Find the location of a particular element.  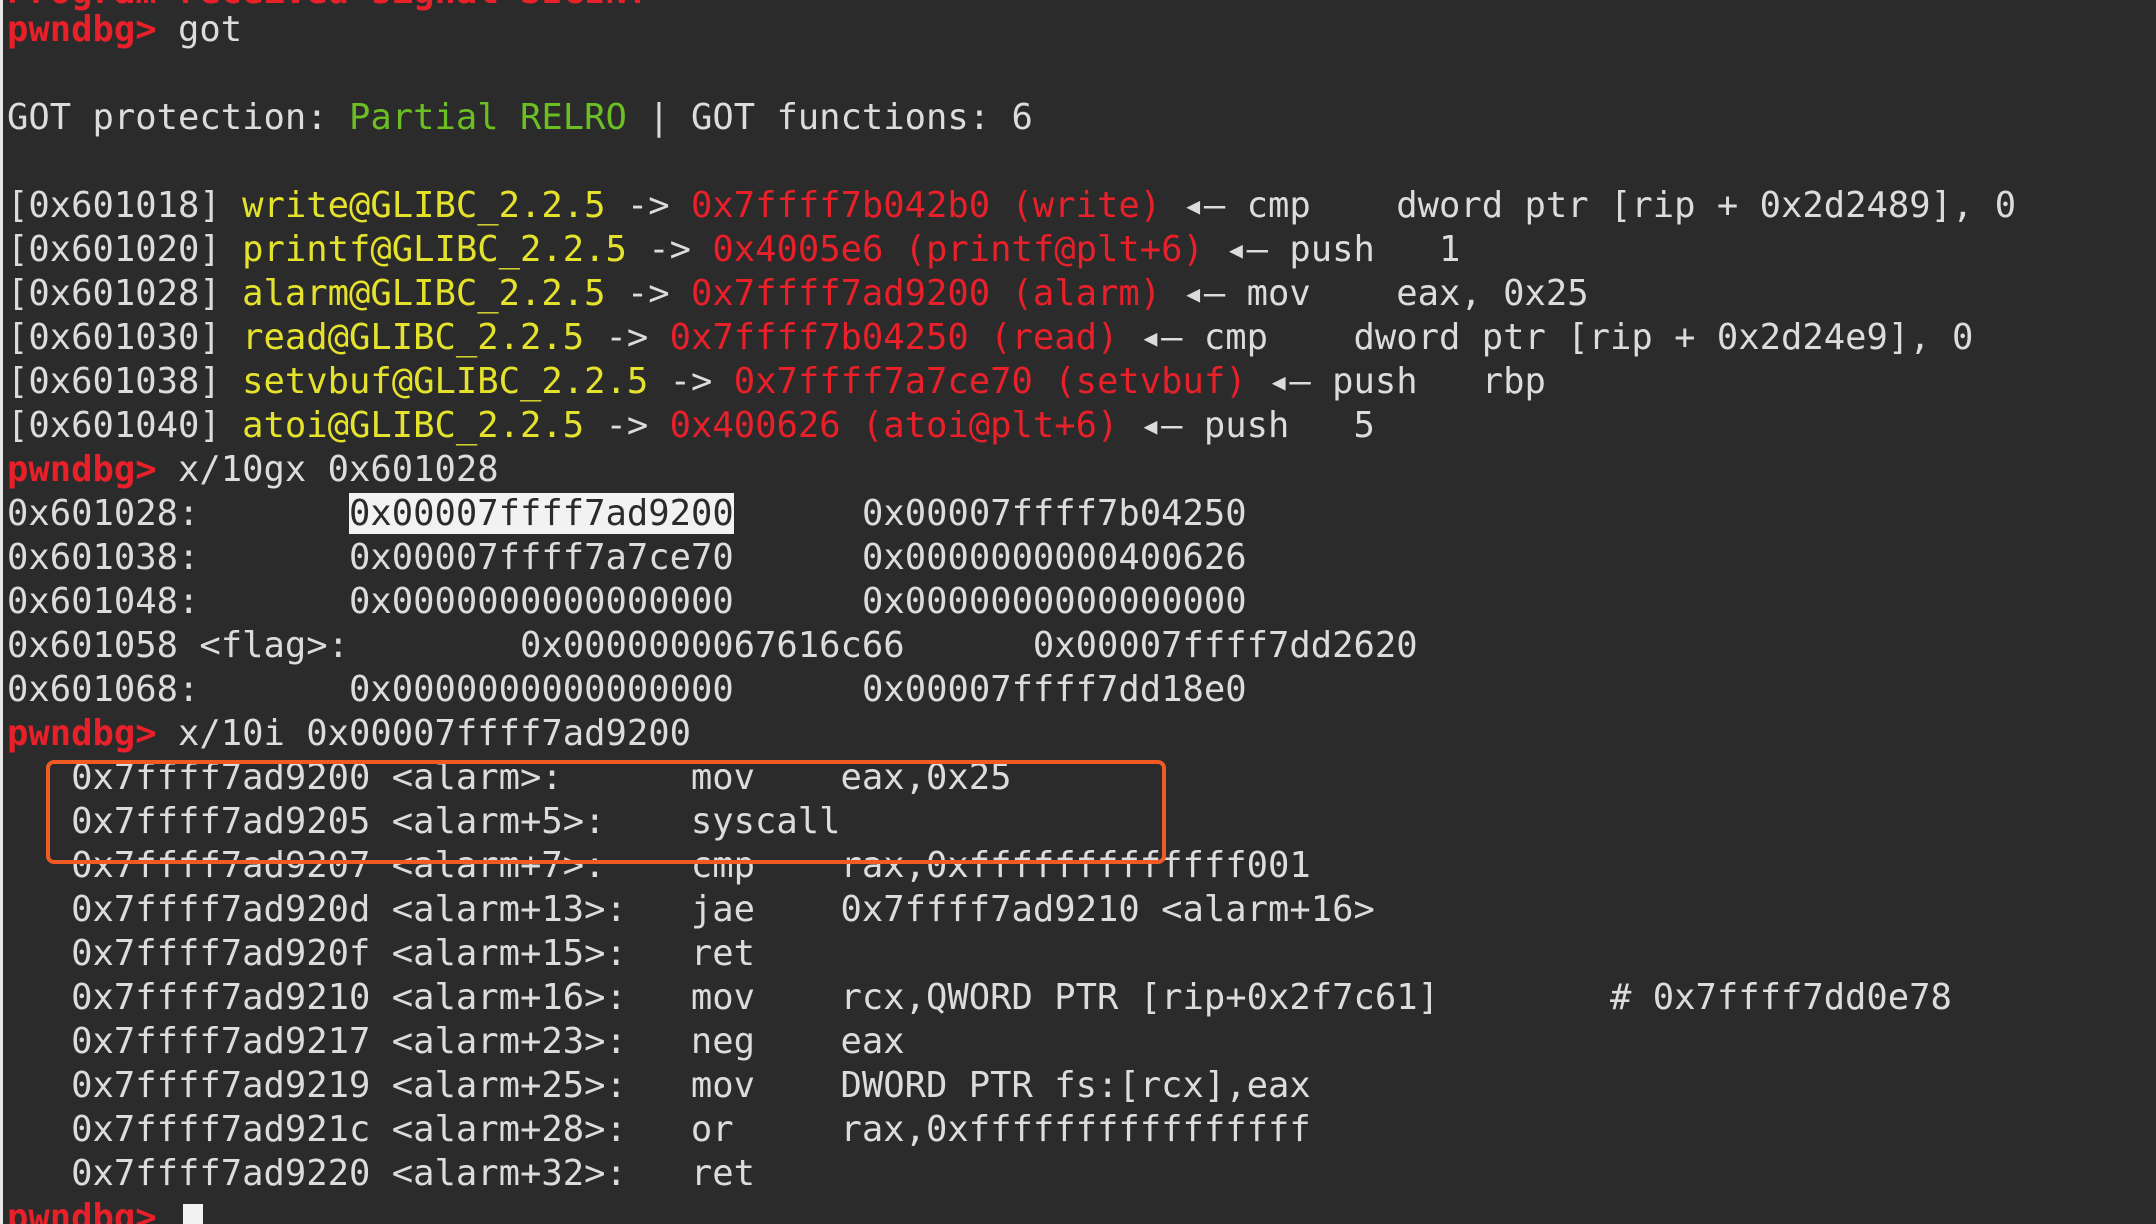

memory-address: 0x601068: is located at coordinates (103, 689).